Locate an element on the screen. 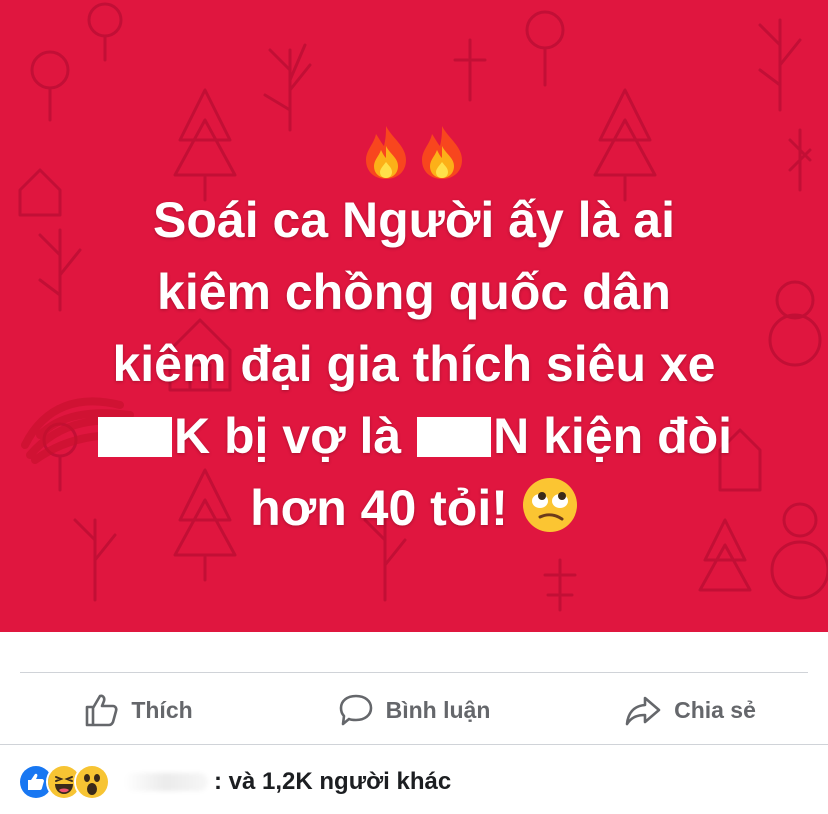 The height and width of the screenshot is (814, 828). post-text-line-3: kiêm đại gia thích siêu xe is located at coordinates (414, 364).